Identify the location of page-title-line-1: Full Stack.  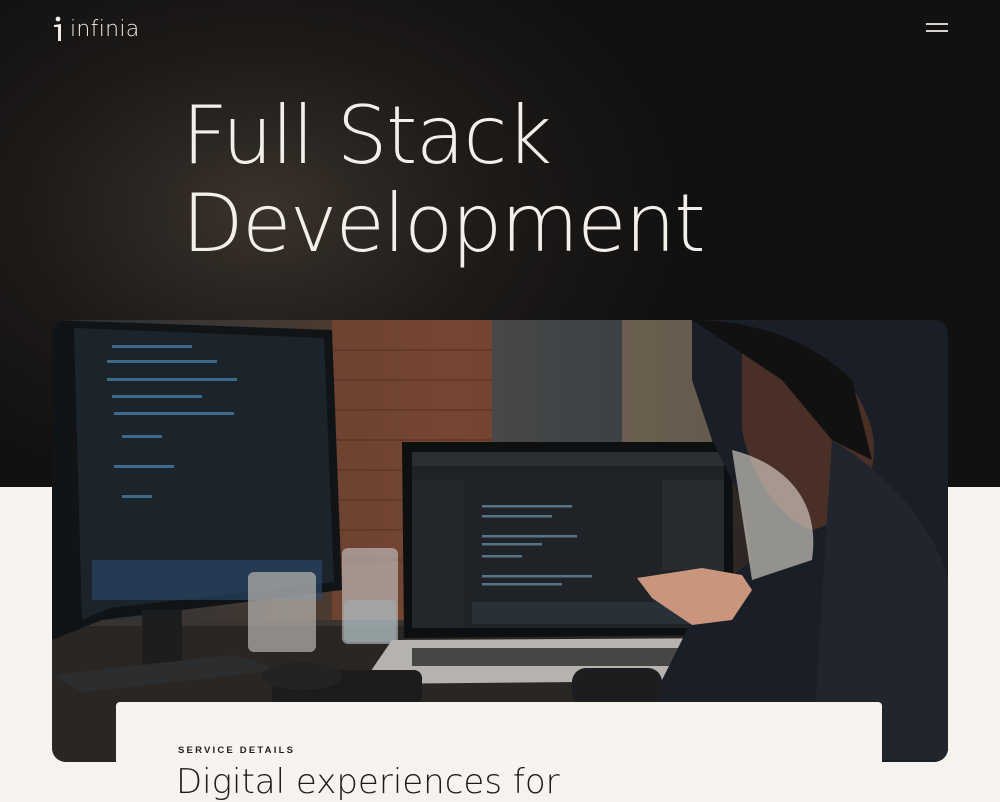
(367, 135).